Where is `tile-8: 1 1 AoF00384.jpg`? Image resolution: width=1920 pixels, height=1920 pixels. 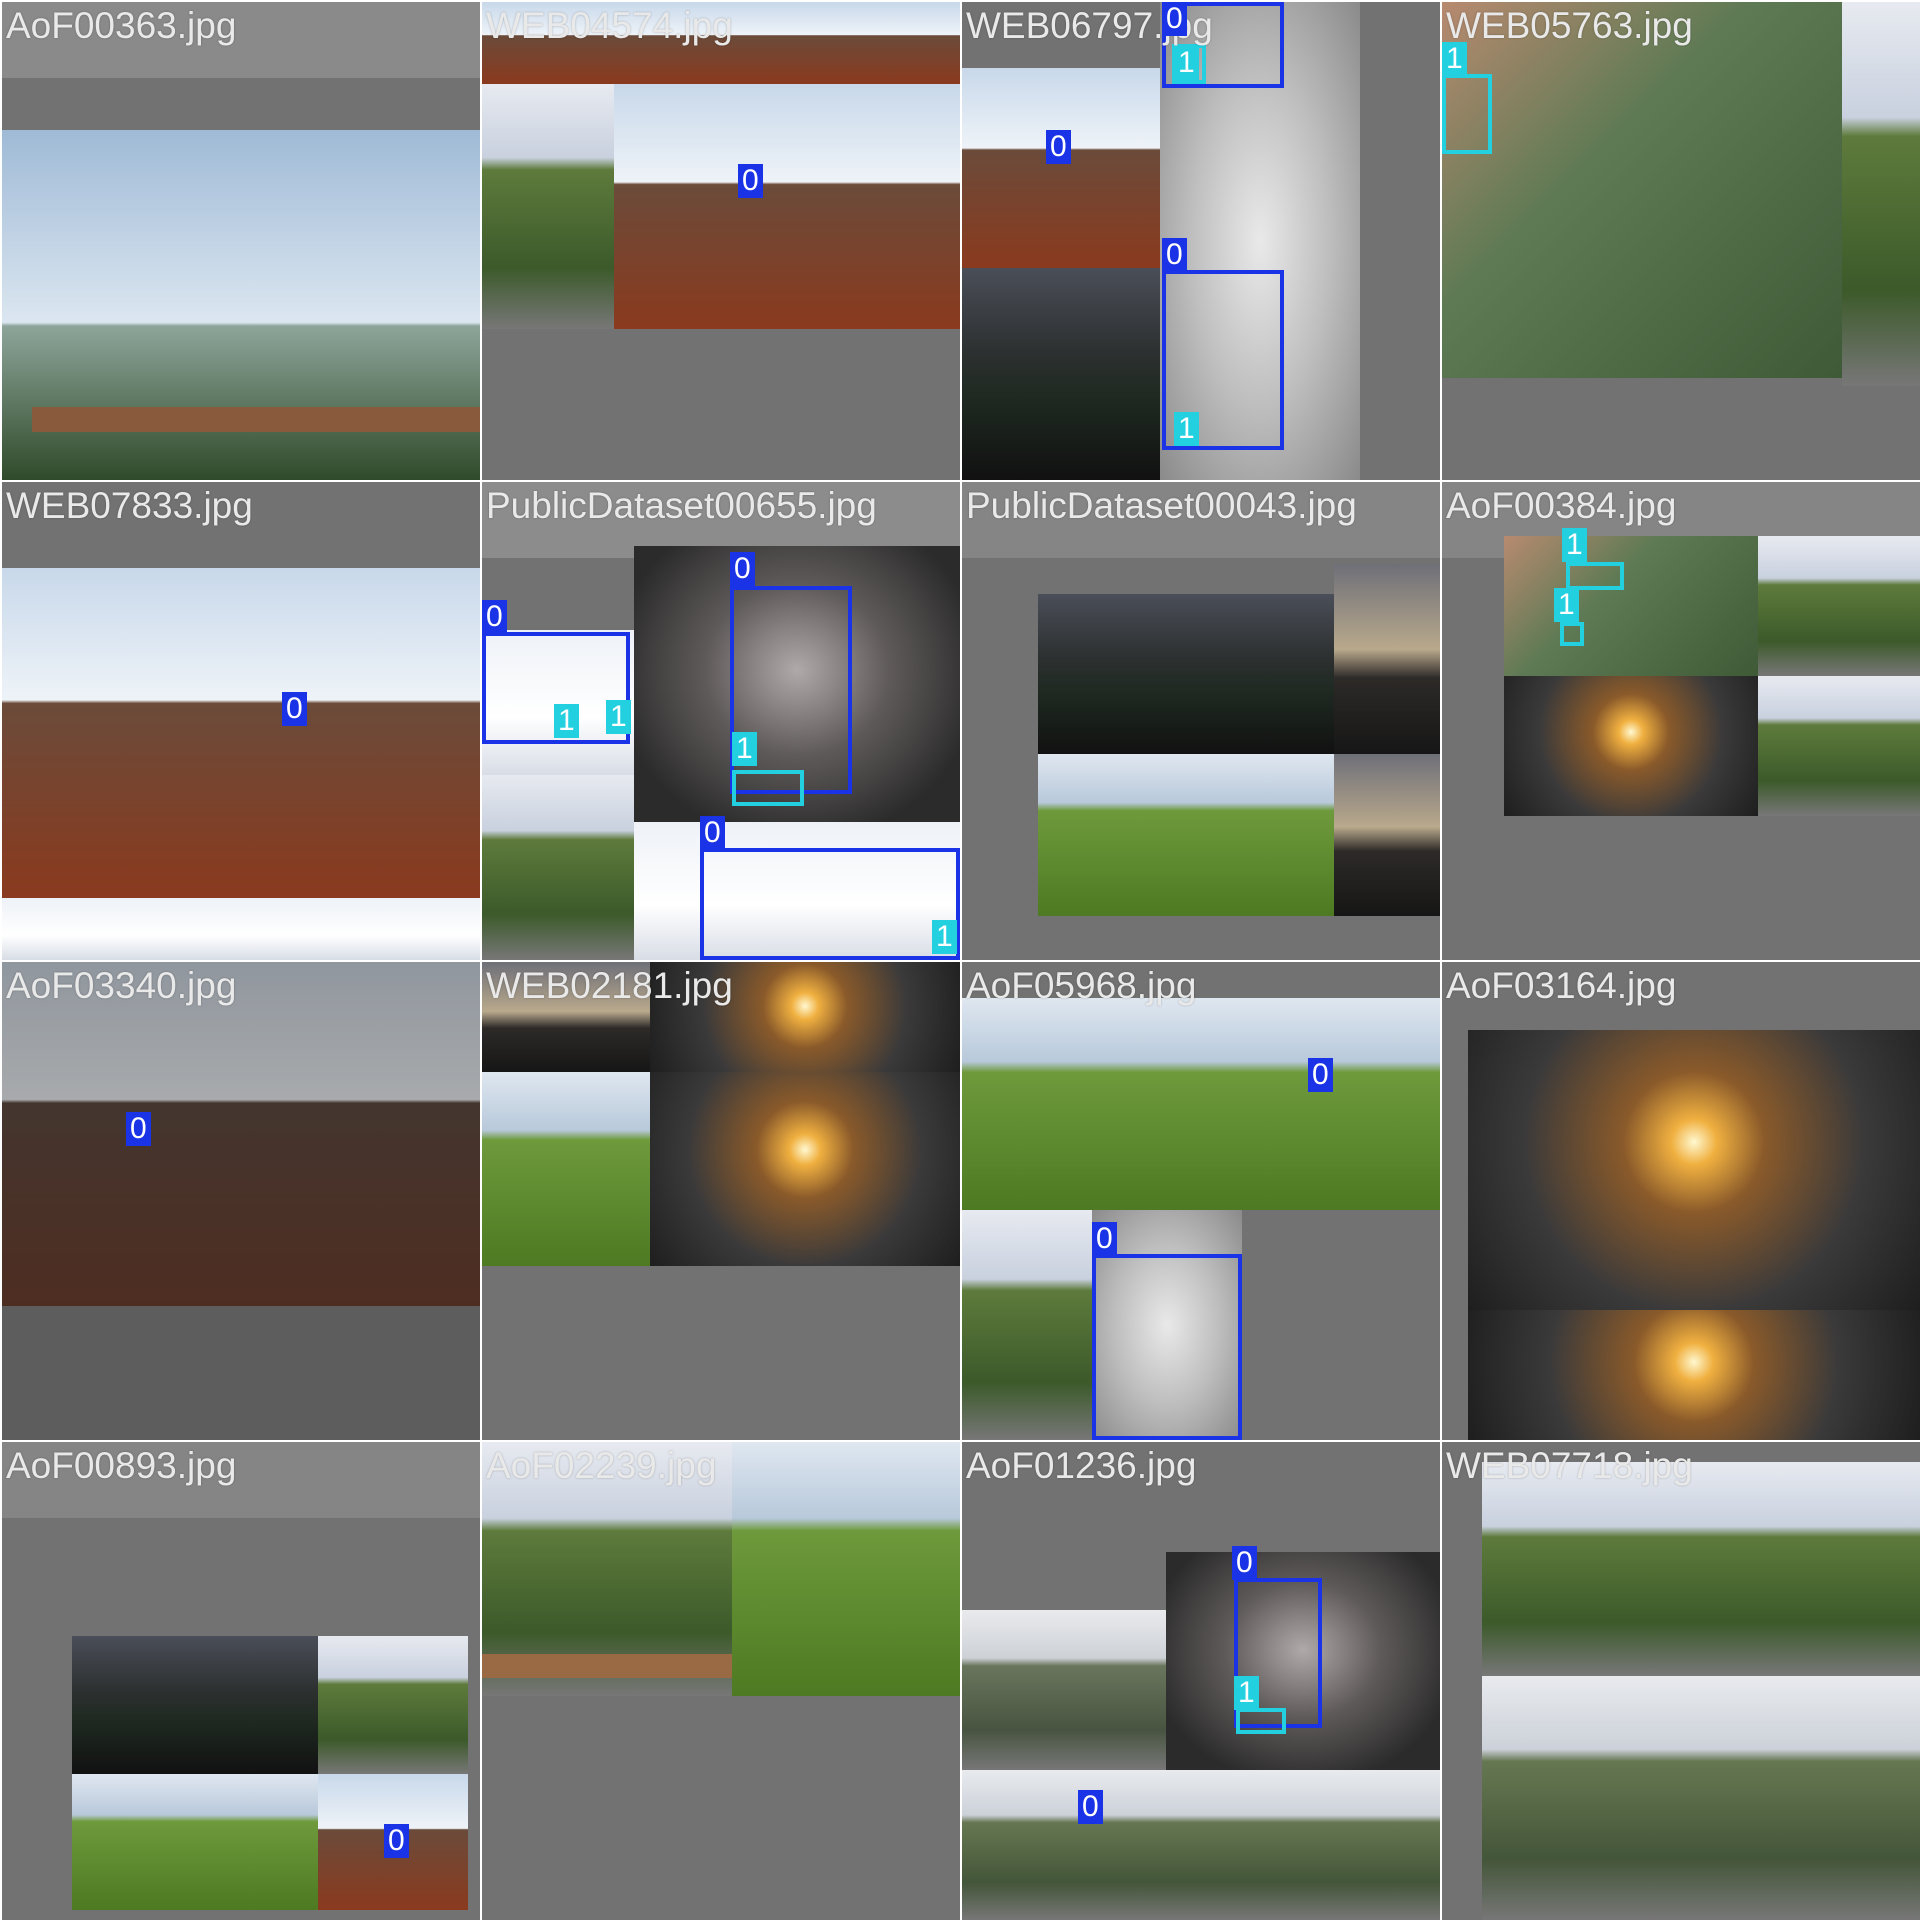
tile-8: 1 1 AoF00384.jpg is located at coordinates (1681, 721).